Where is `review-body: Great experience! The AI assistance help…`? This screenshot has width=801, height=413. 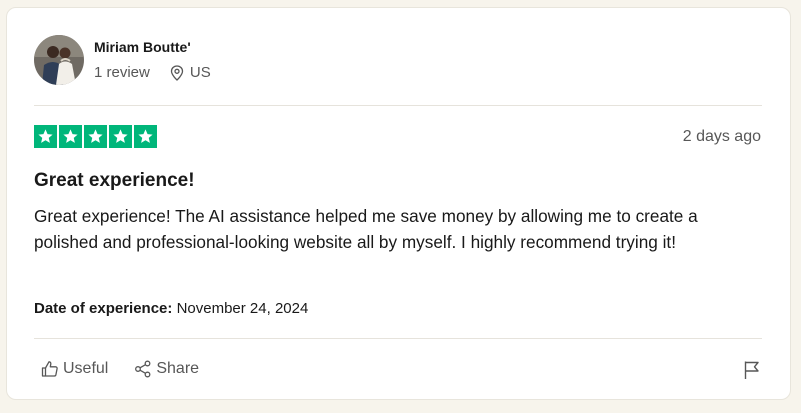 review-body: Great experience! The AI assistance help… is located at coordinates (366, 229).